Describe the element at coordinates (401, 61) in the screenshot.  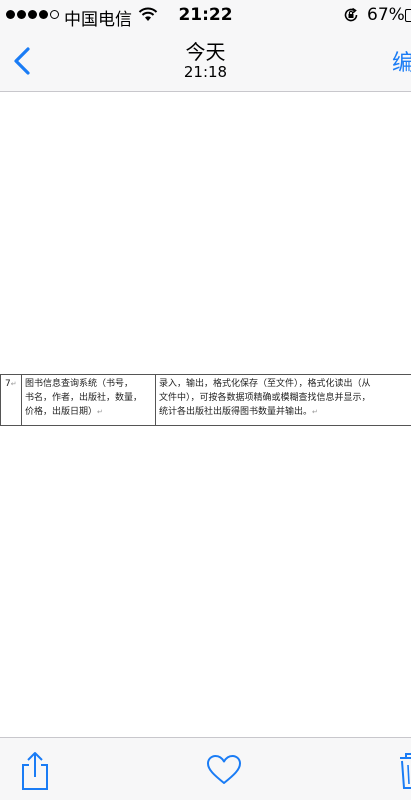
I see `edit-button: 编` at that location.